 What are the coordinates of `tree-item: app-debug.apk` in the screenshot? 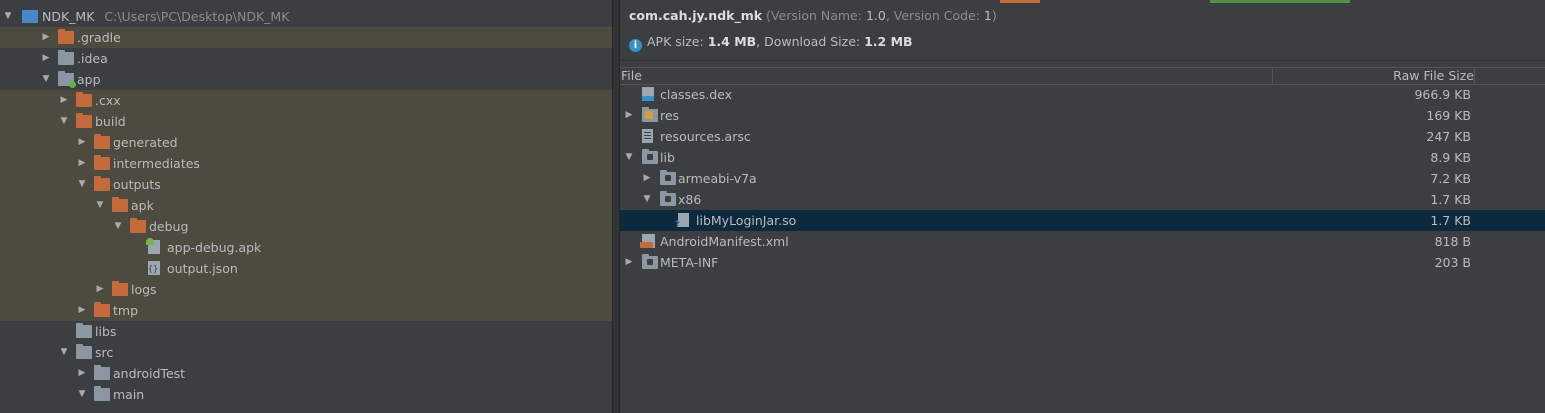 It's located at (306, 247).